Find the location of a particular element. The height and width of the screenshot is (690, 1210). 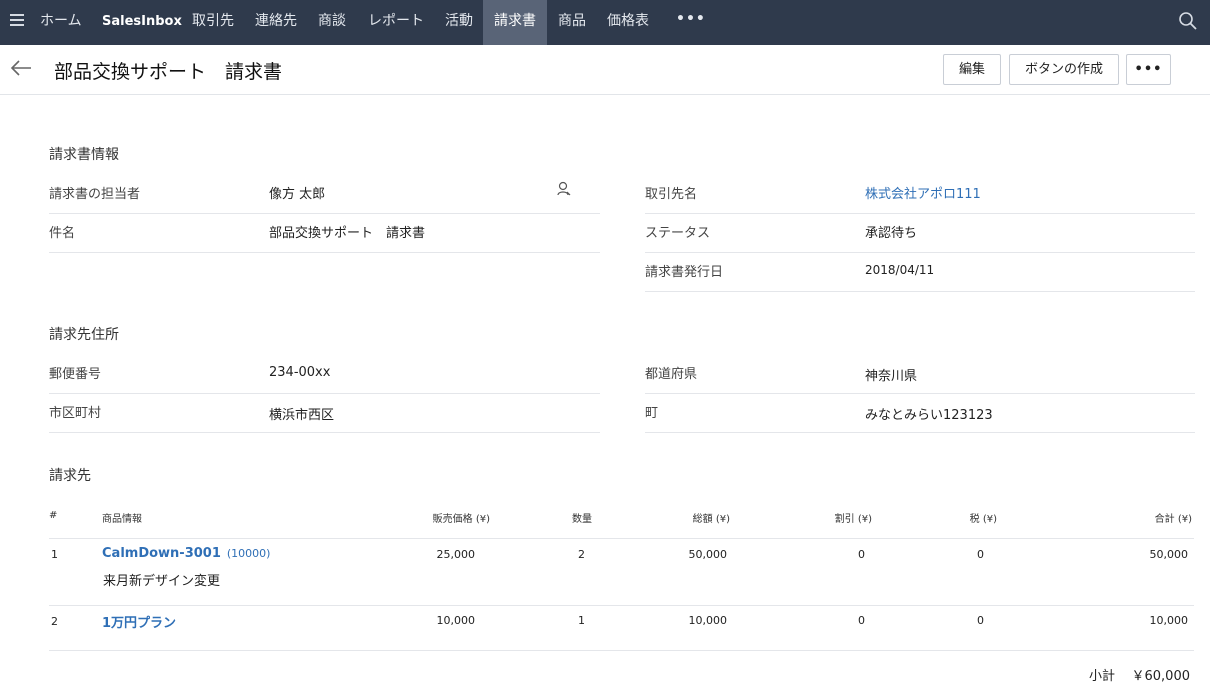

product-code: (10000) is located at coordinates (248, 553).